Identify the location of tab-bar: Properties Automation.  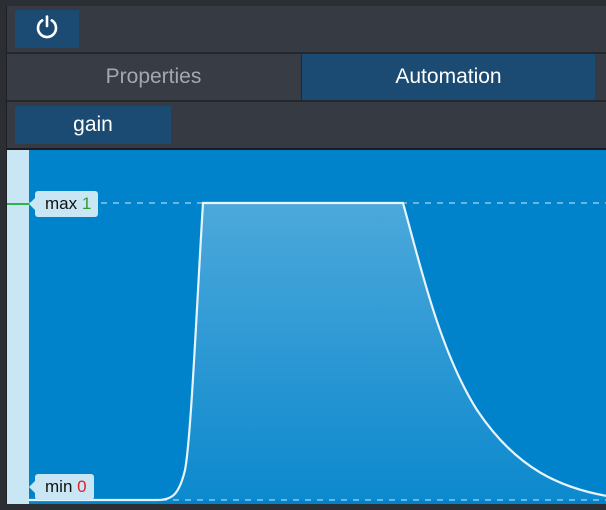
(306, 78).